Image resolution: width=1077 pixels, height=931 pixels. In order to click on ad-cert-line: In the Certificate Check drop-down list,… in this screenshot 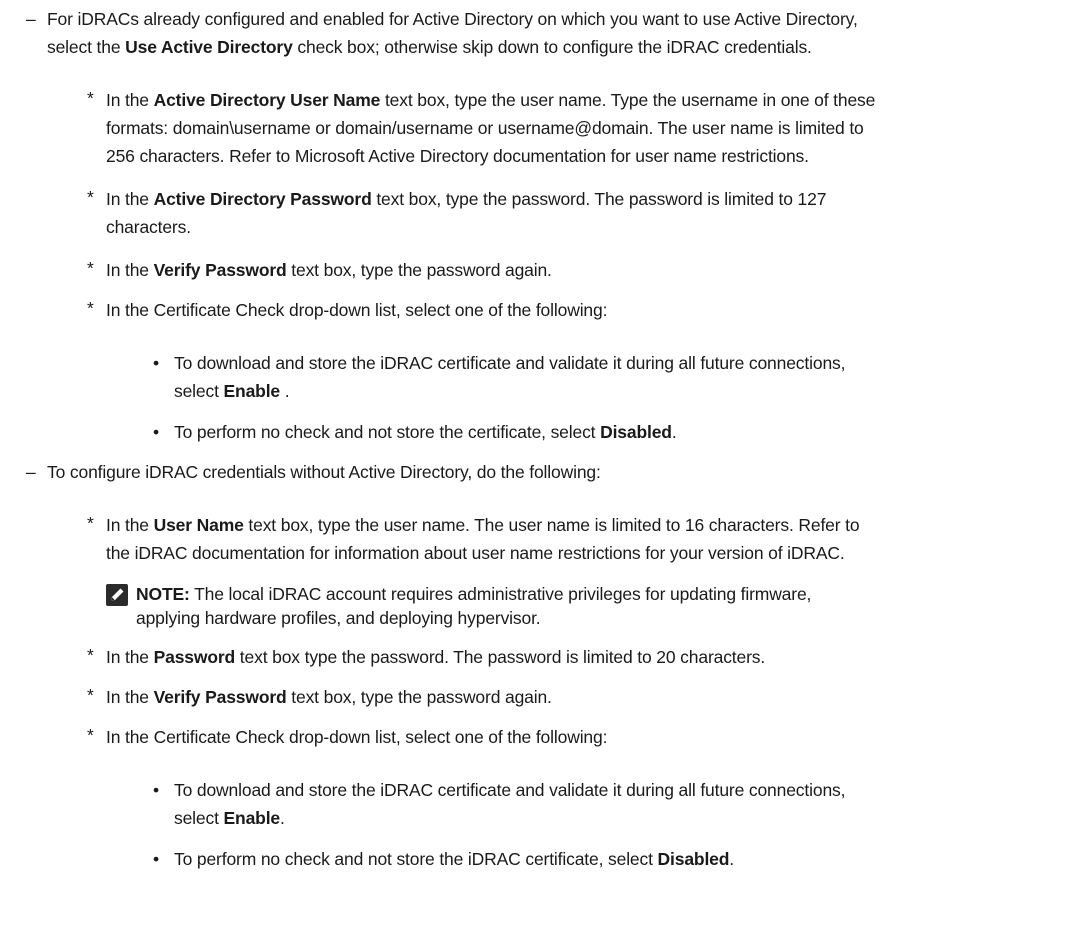, I will do `click(357, 310)`.